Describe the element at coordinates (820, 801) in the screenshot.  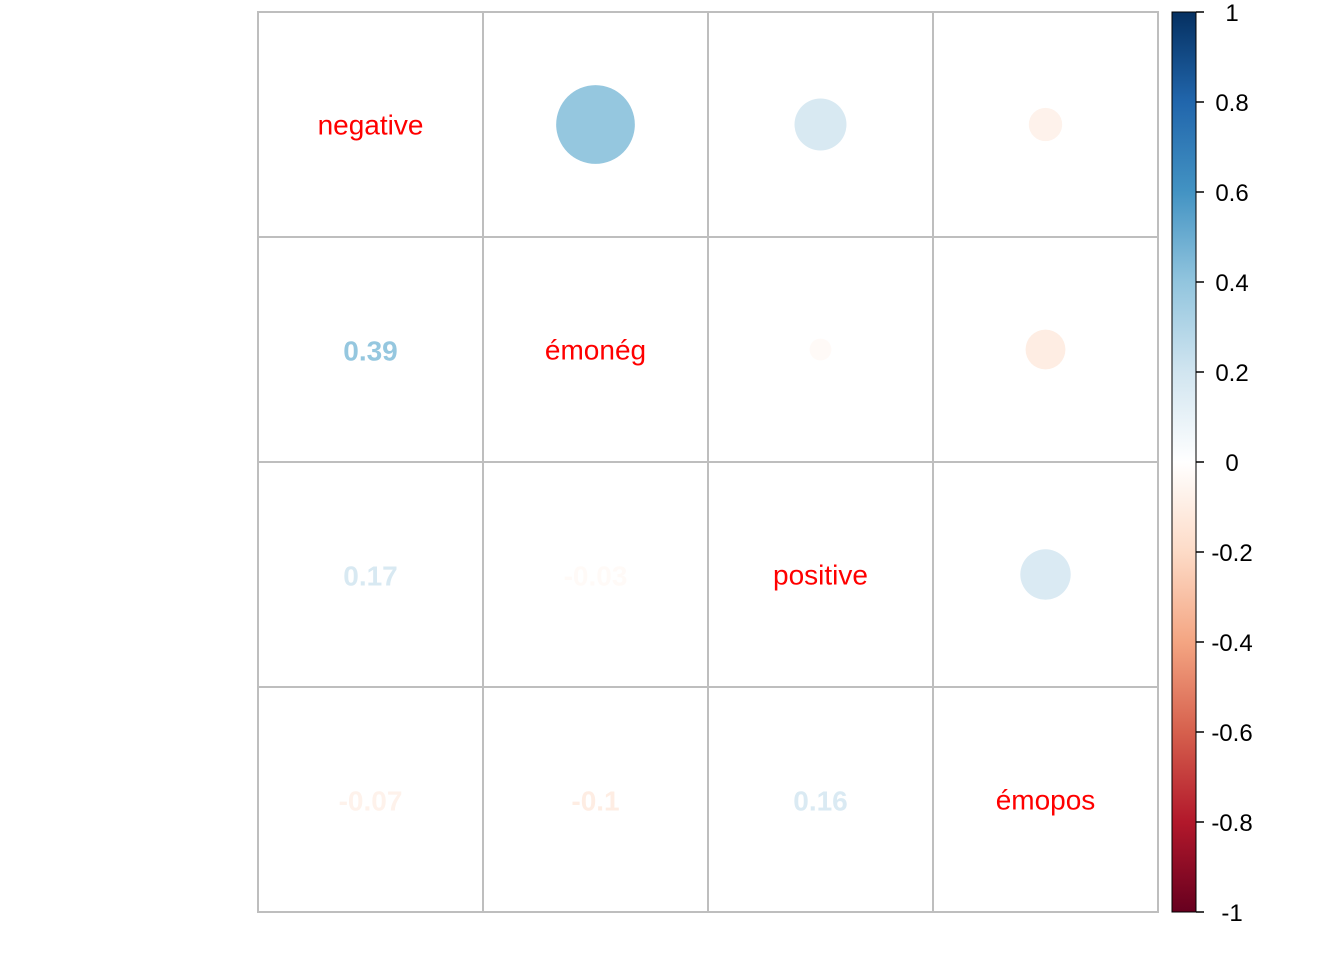
I see `coefficient-label-3-2: 0.16` at that location.